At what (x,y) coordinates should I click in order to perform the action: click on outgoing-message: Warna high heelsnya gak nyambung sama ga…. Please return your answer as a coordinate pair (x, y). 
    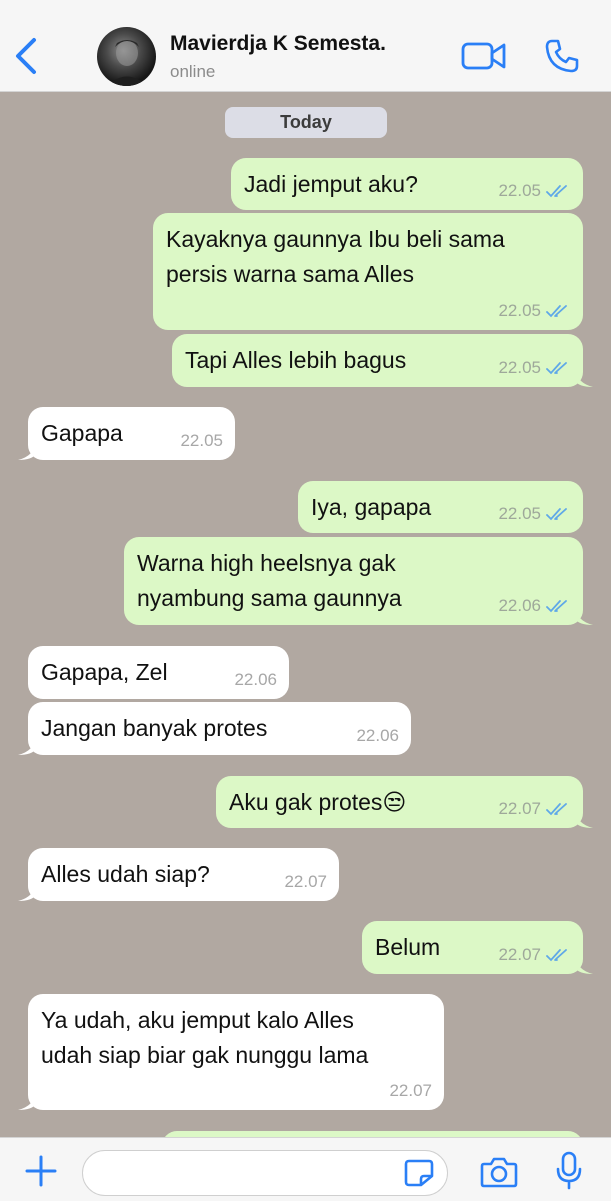
    Looking at the image, I should click on (358, 581).